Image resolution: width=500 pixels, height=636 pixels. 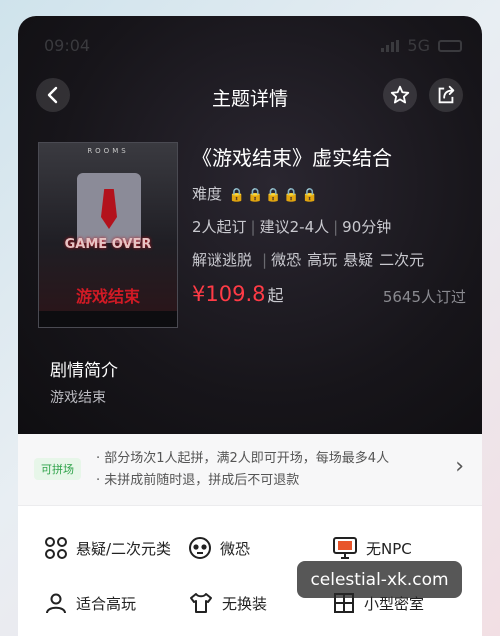 I want to click on tag: 解谜逃脱, so click(x=222, y=260).